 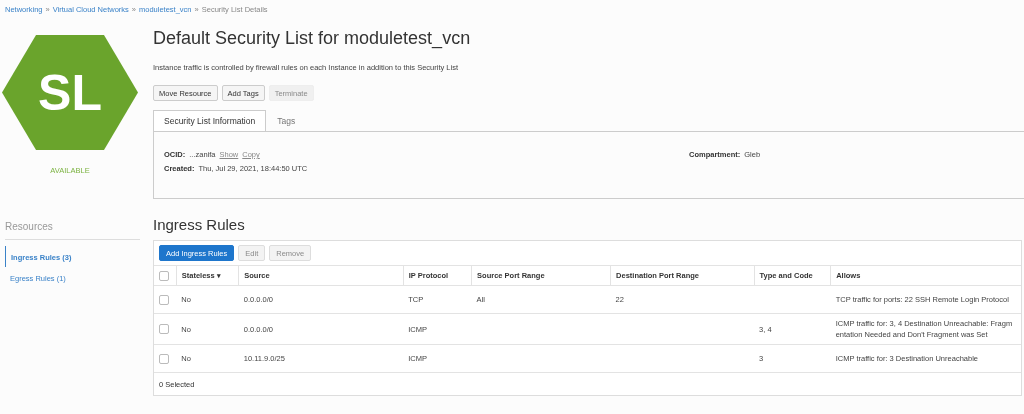 What do you see at coordinates (199, 225) in the screenshot?
I see `section-title: Ingress Rules` at bounding box center [199, 225].